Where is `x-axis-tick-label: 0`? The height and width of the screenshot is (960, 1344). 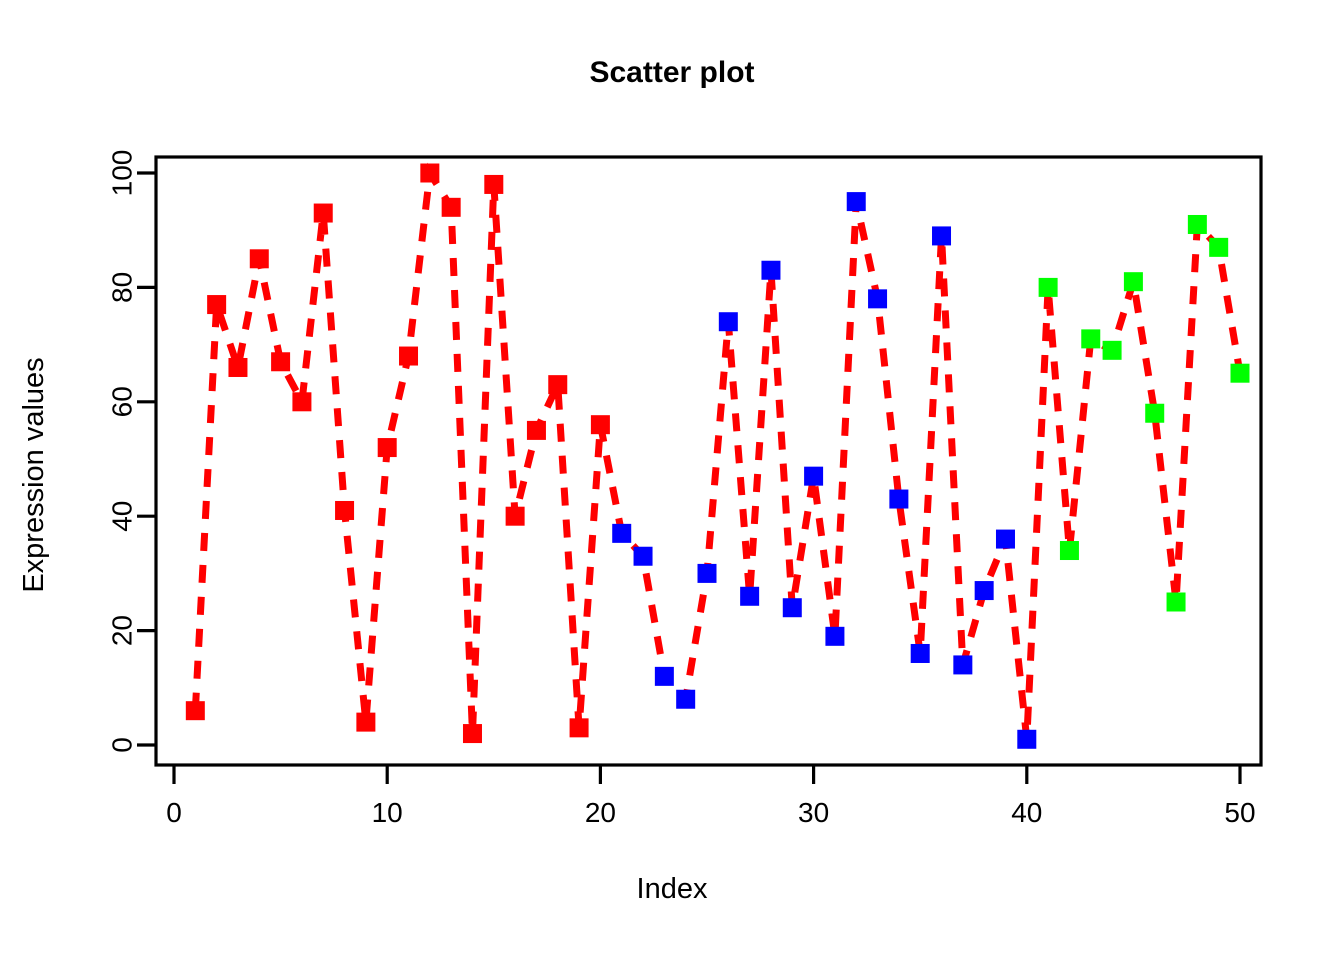 x-axis-tick-label: 0 is located at coordinates (174, 812).